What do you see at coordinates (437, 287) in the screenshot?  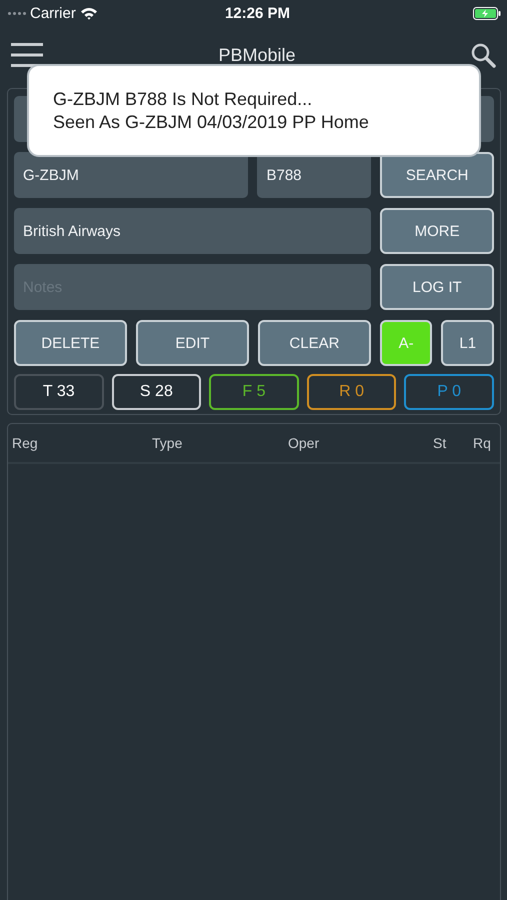 I see `log-button: LOG IT` at bounding box center [437, 287].